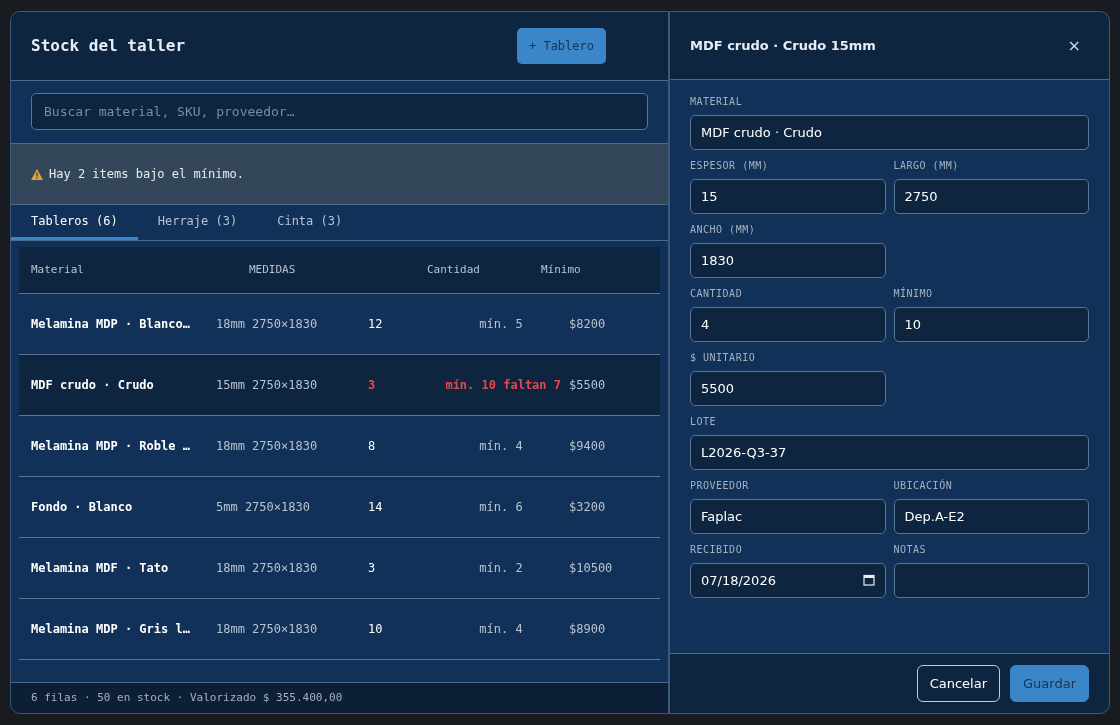 Image resolution: width=1120 pixels, height=725 pixels. Describe the element at coordinates (788, 580) in the screenshot. I see `date-field: 07/18/2026` at that location.